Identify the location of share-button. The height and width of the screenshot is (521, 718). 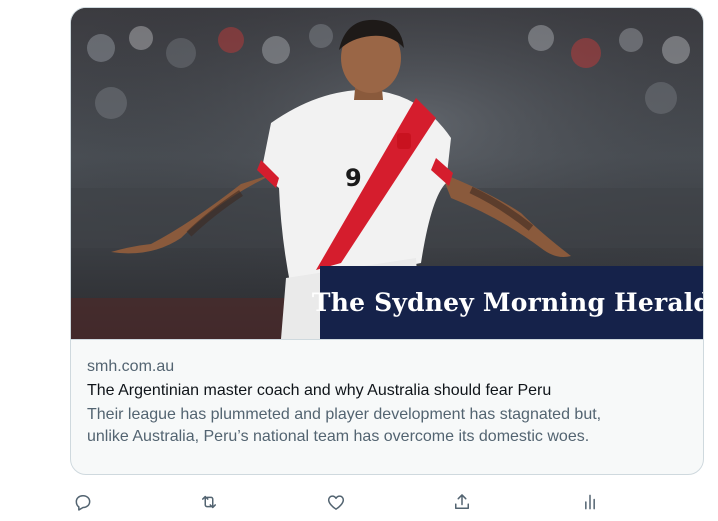
(462, 502).